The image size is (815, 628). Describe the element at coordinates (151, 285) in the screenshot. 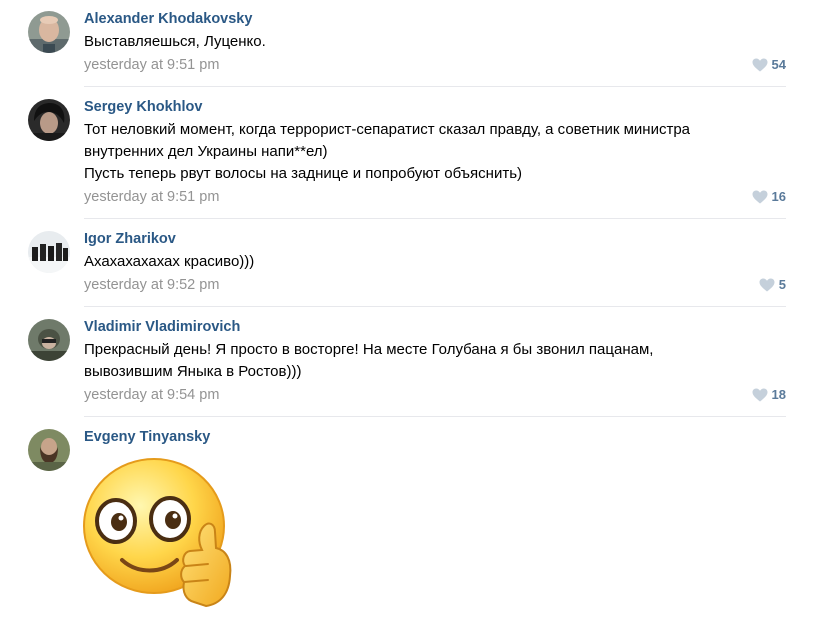

I see `comment-timestamp: yesterday at 9:52 pm` at that location.